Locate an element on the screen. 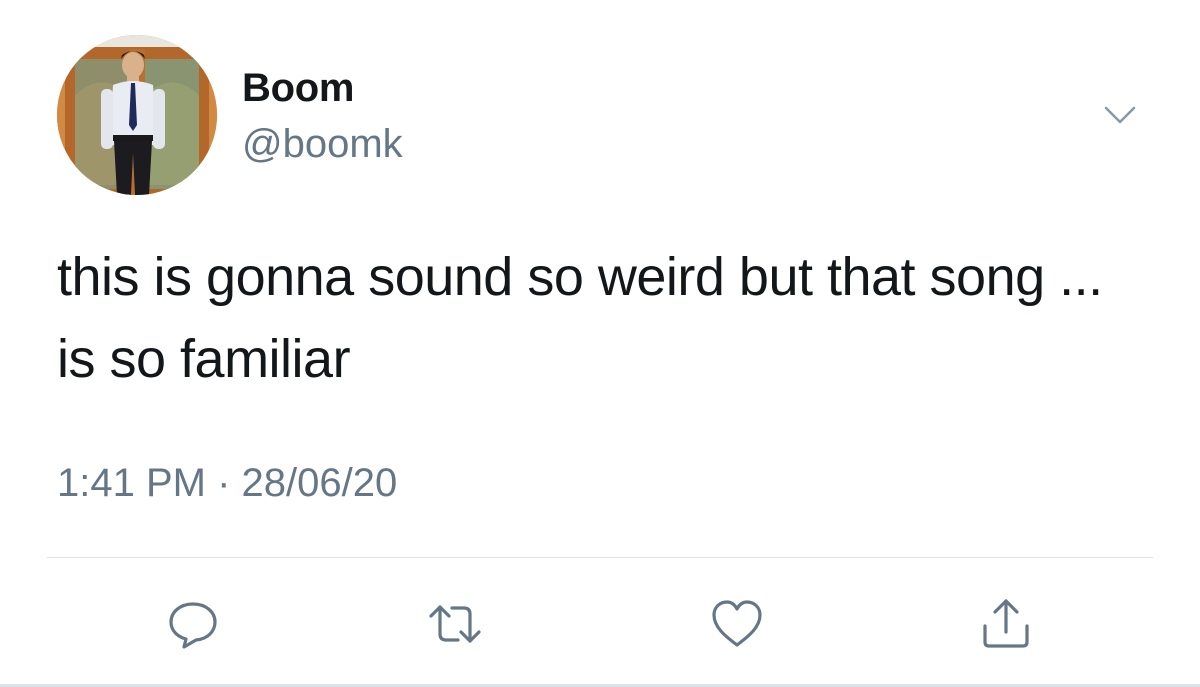  avatar is located at coordinates (137, 115).